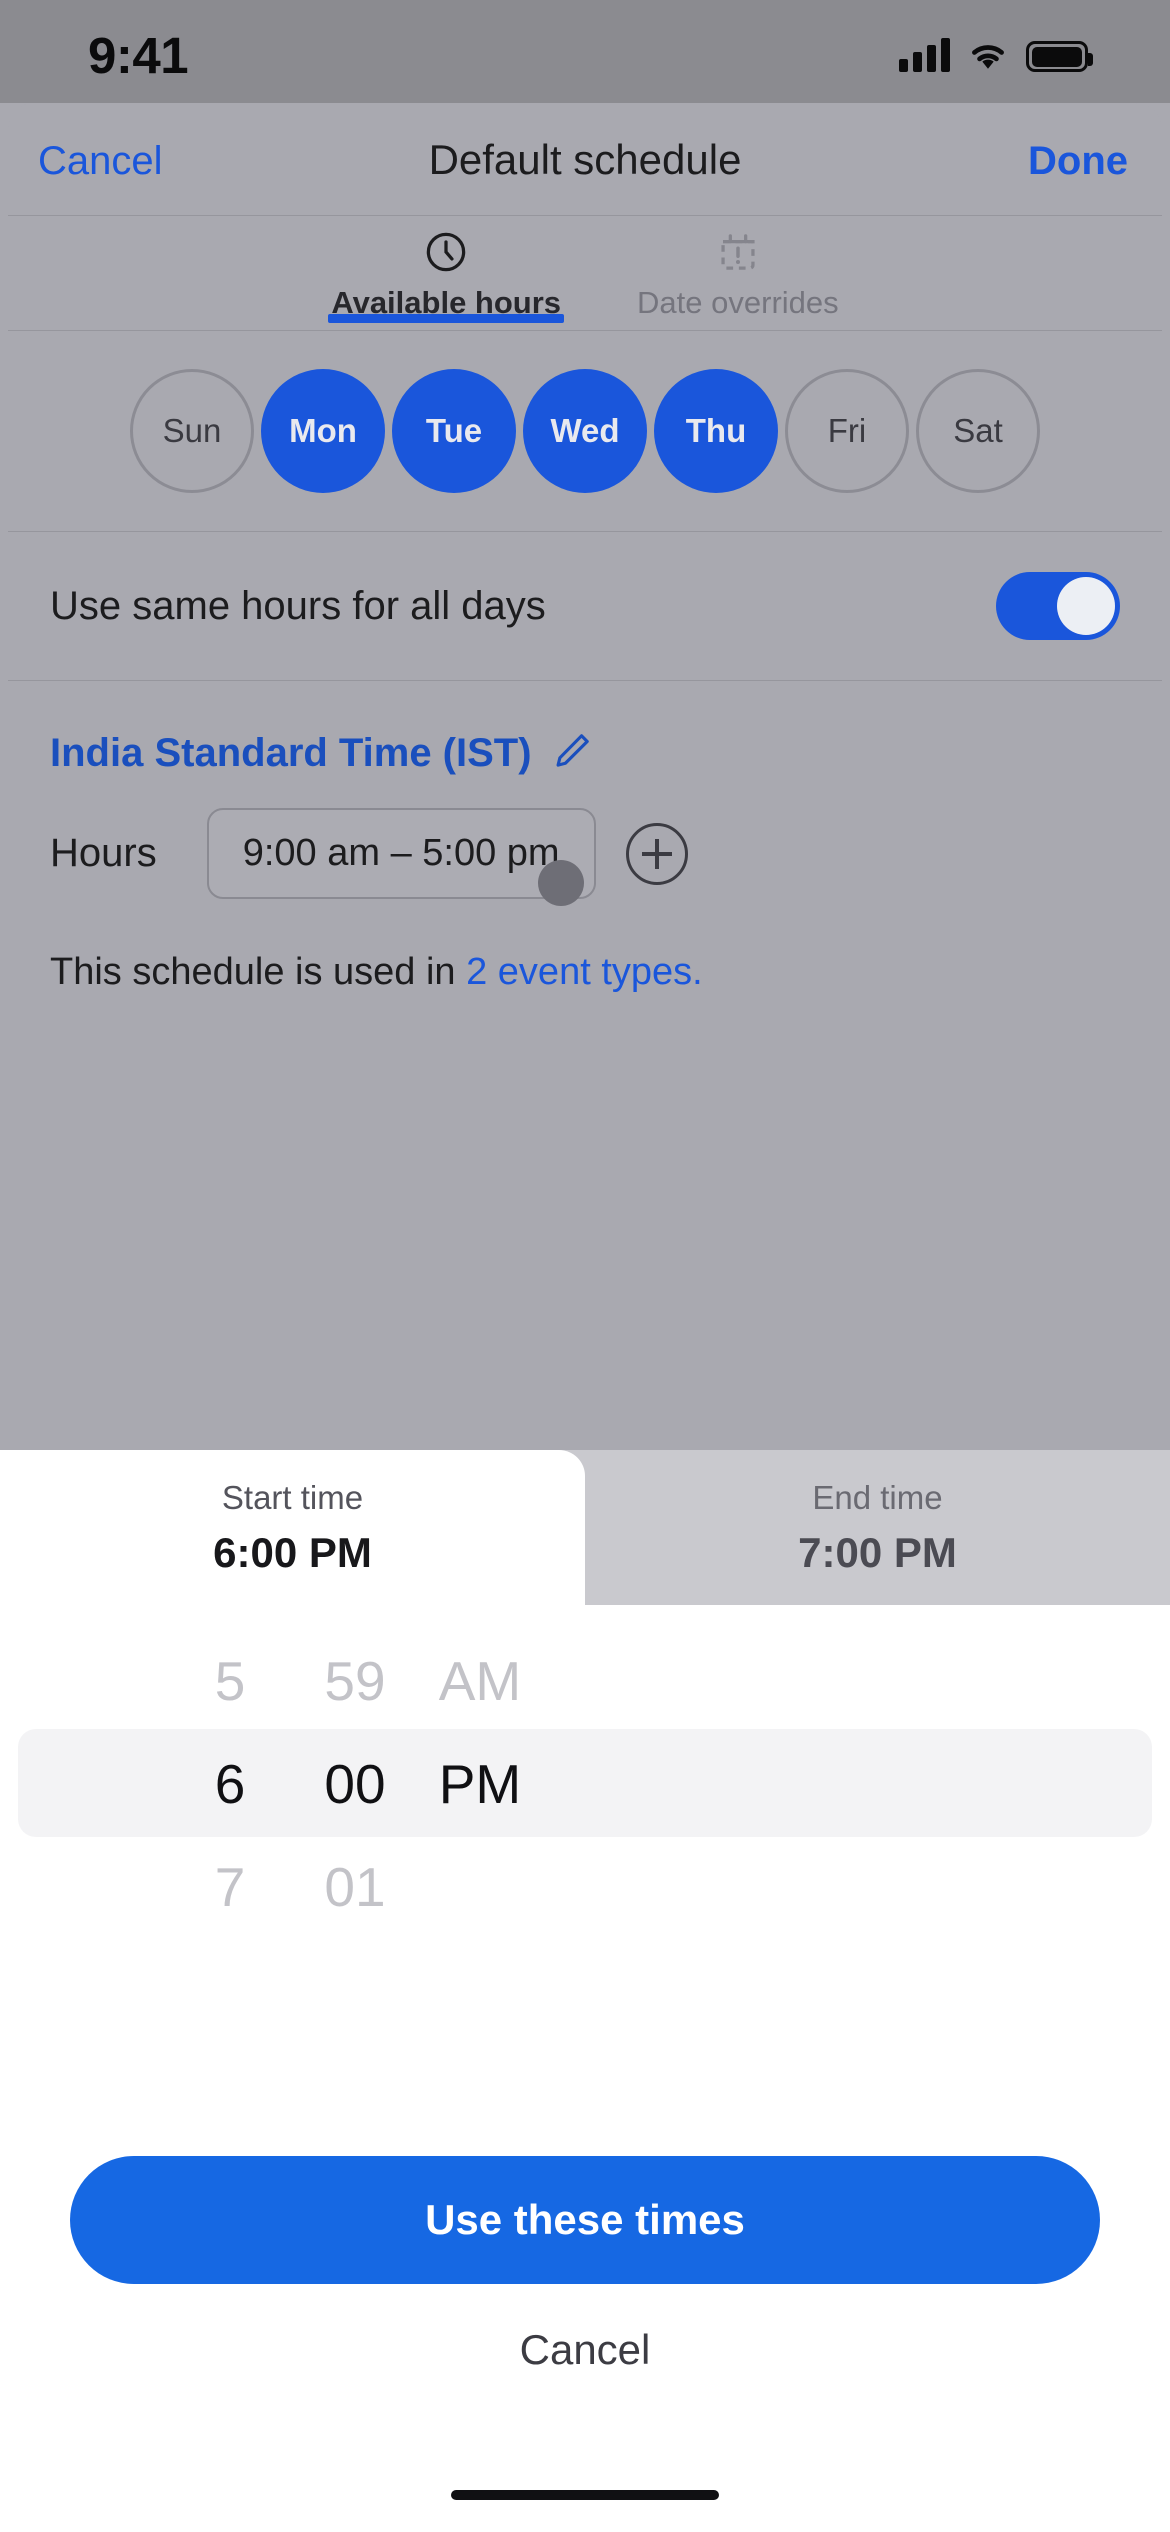 The image size is (1170, 2532). Describe the element at coordinates (291, 753) in the screenshot. I see `timezone-label: India Standard Time (IST)` at that location.